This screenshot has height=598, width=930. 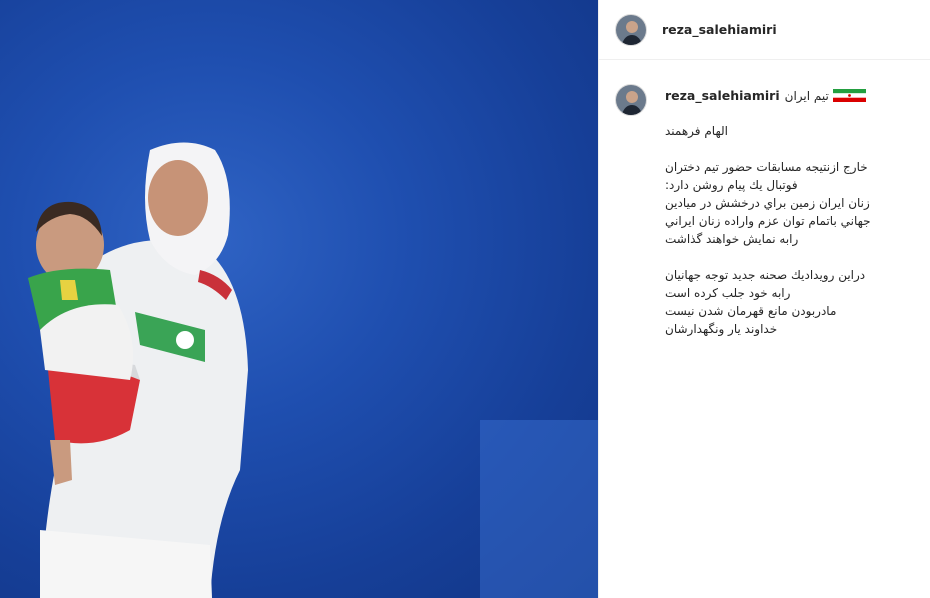 What do you see at coordinates (696, 131) in the screenshot?
I see `caption-line: الهام فرهمند` at bounding box center [696, 131].